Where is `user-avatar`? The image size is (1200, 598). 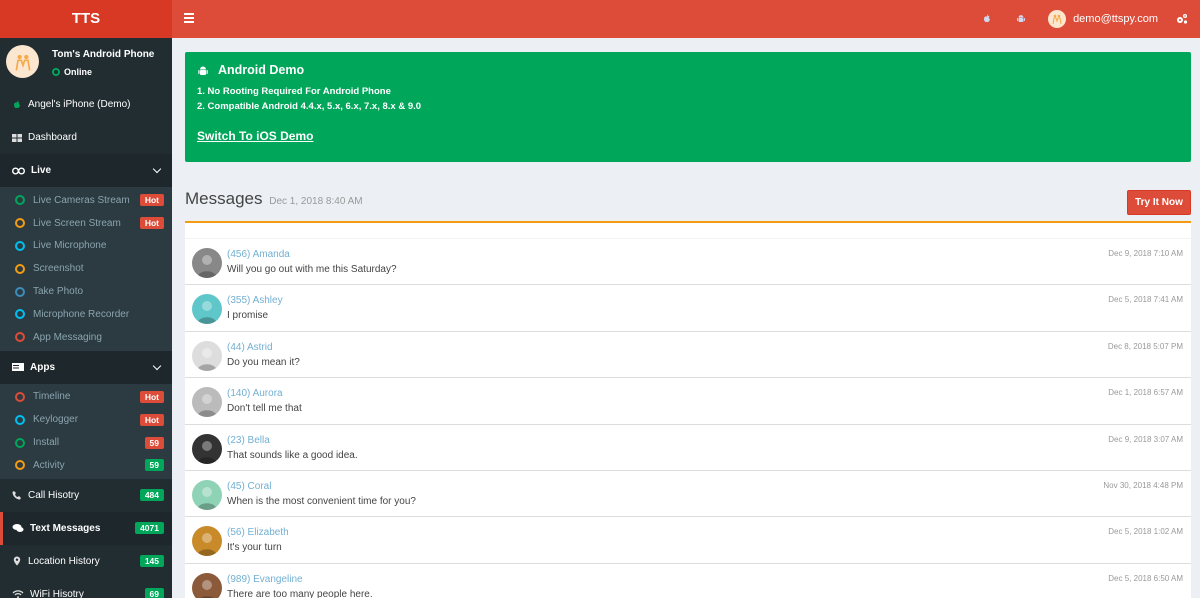 user-avatar is located at coordinates (1057, 19).